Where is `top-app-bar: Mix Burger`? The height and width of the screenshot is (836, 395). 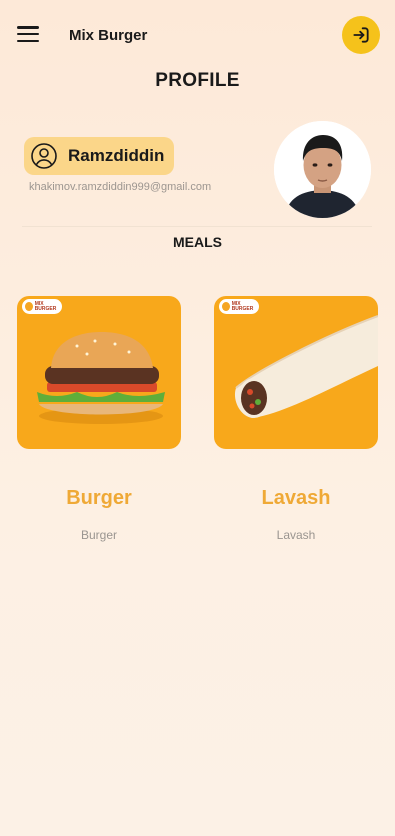
top-app-bar: Mix Burger is located at coordinates (197, 35).